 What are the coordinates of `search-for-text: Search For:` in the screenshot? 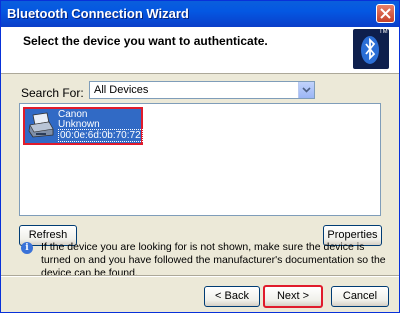 It's located at (52, 93).